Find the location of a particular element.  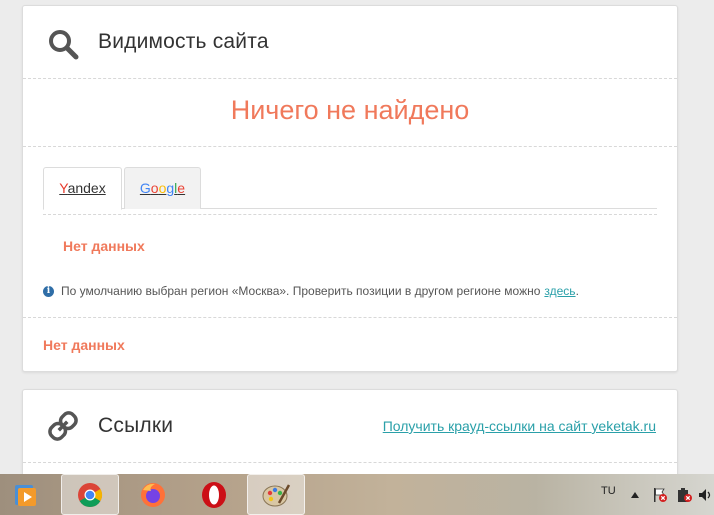

no-data-tab-message: Нет данных is located at coordinates (104, 246).